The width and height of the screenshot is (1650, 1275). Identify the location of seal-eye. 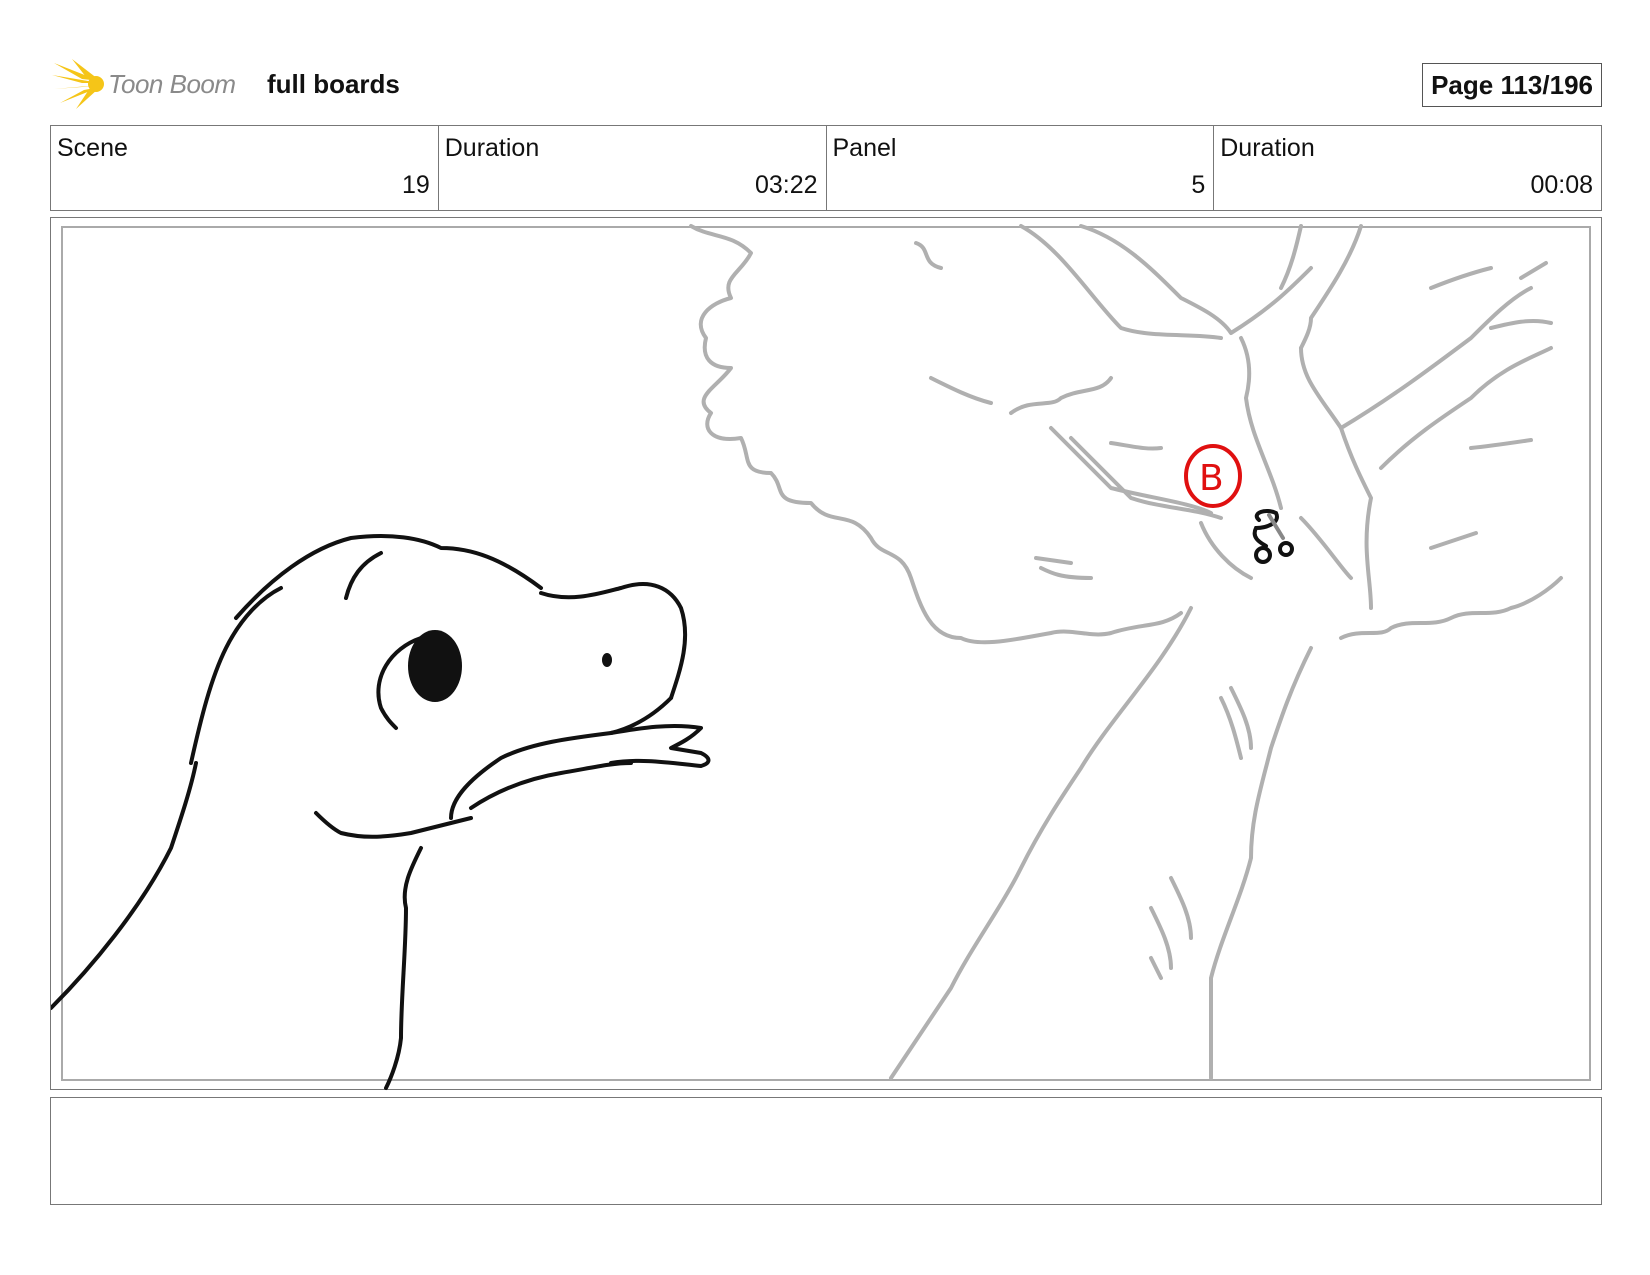
(435, 666).